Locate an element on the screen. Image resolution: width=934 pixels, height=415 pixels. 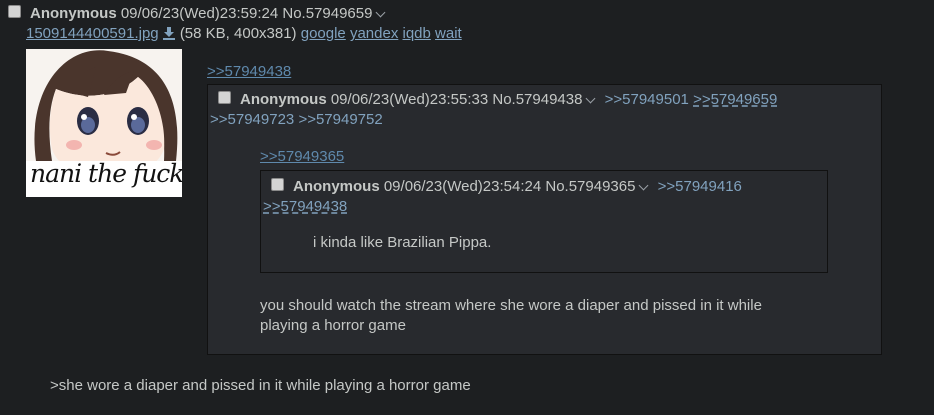
expanded-quote-link: >>57949438 is located at coordinates (249, 71).